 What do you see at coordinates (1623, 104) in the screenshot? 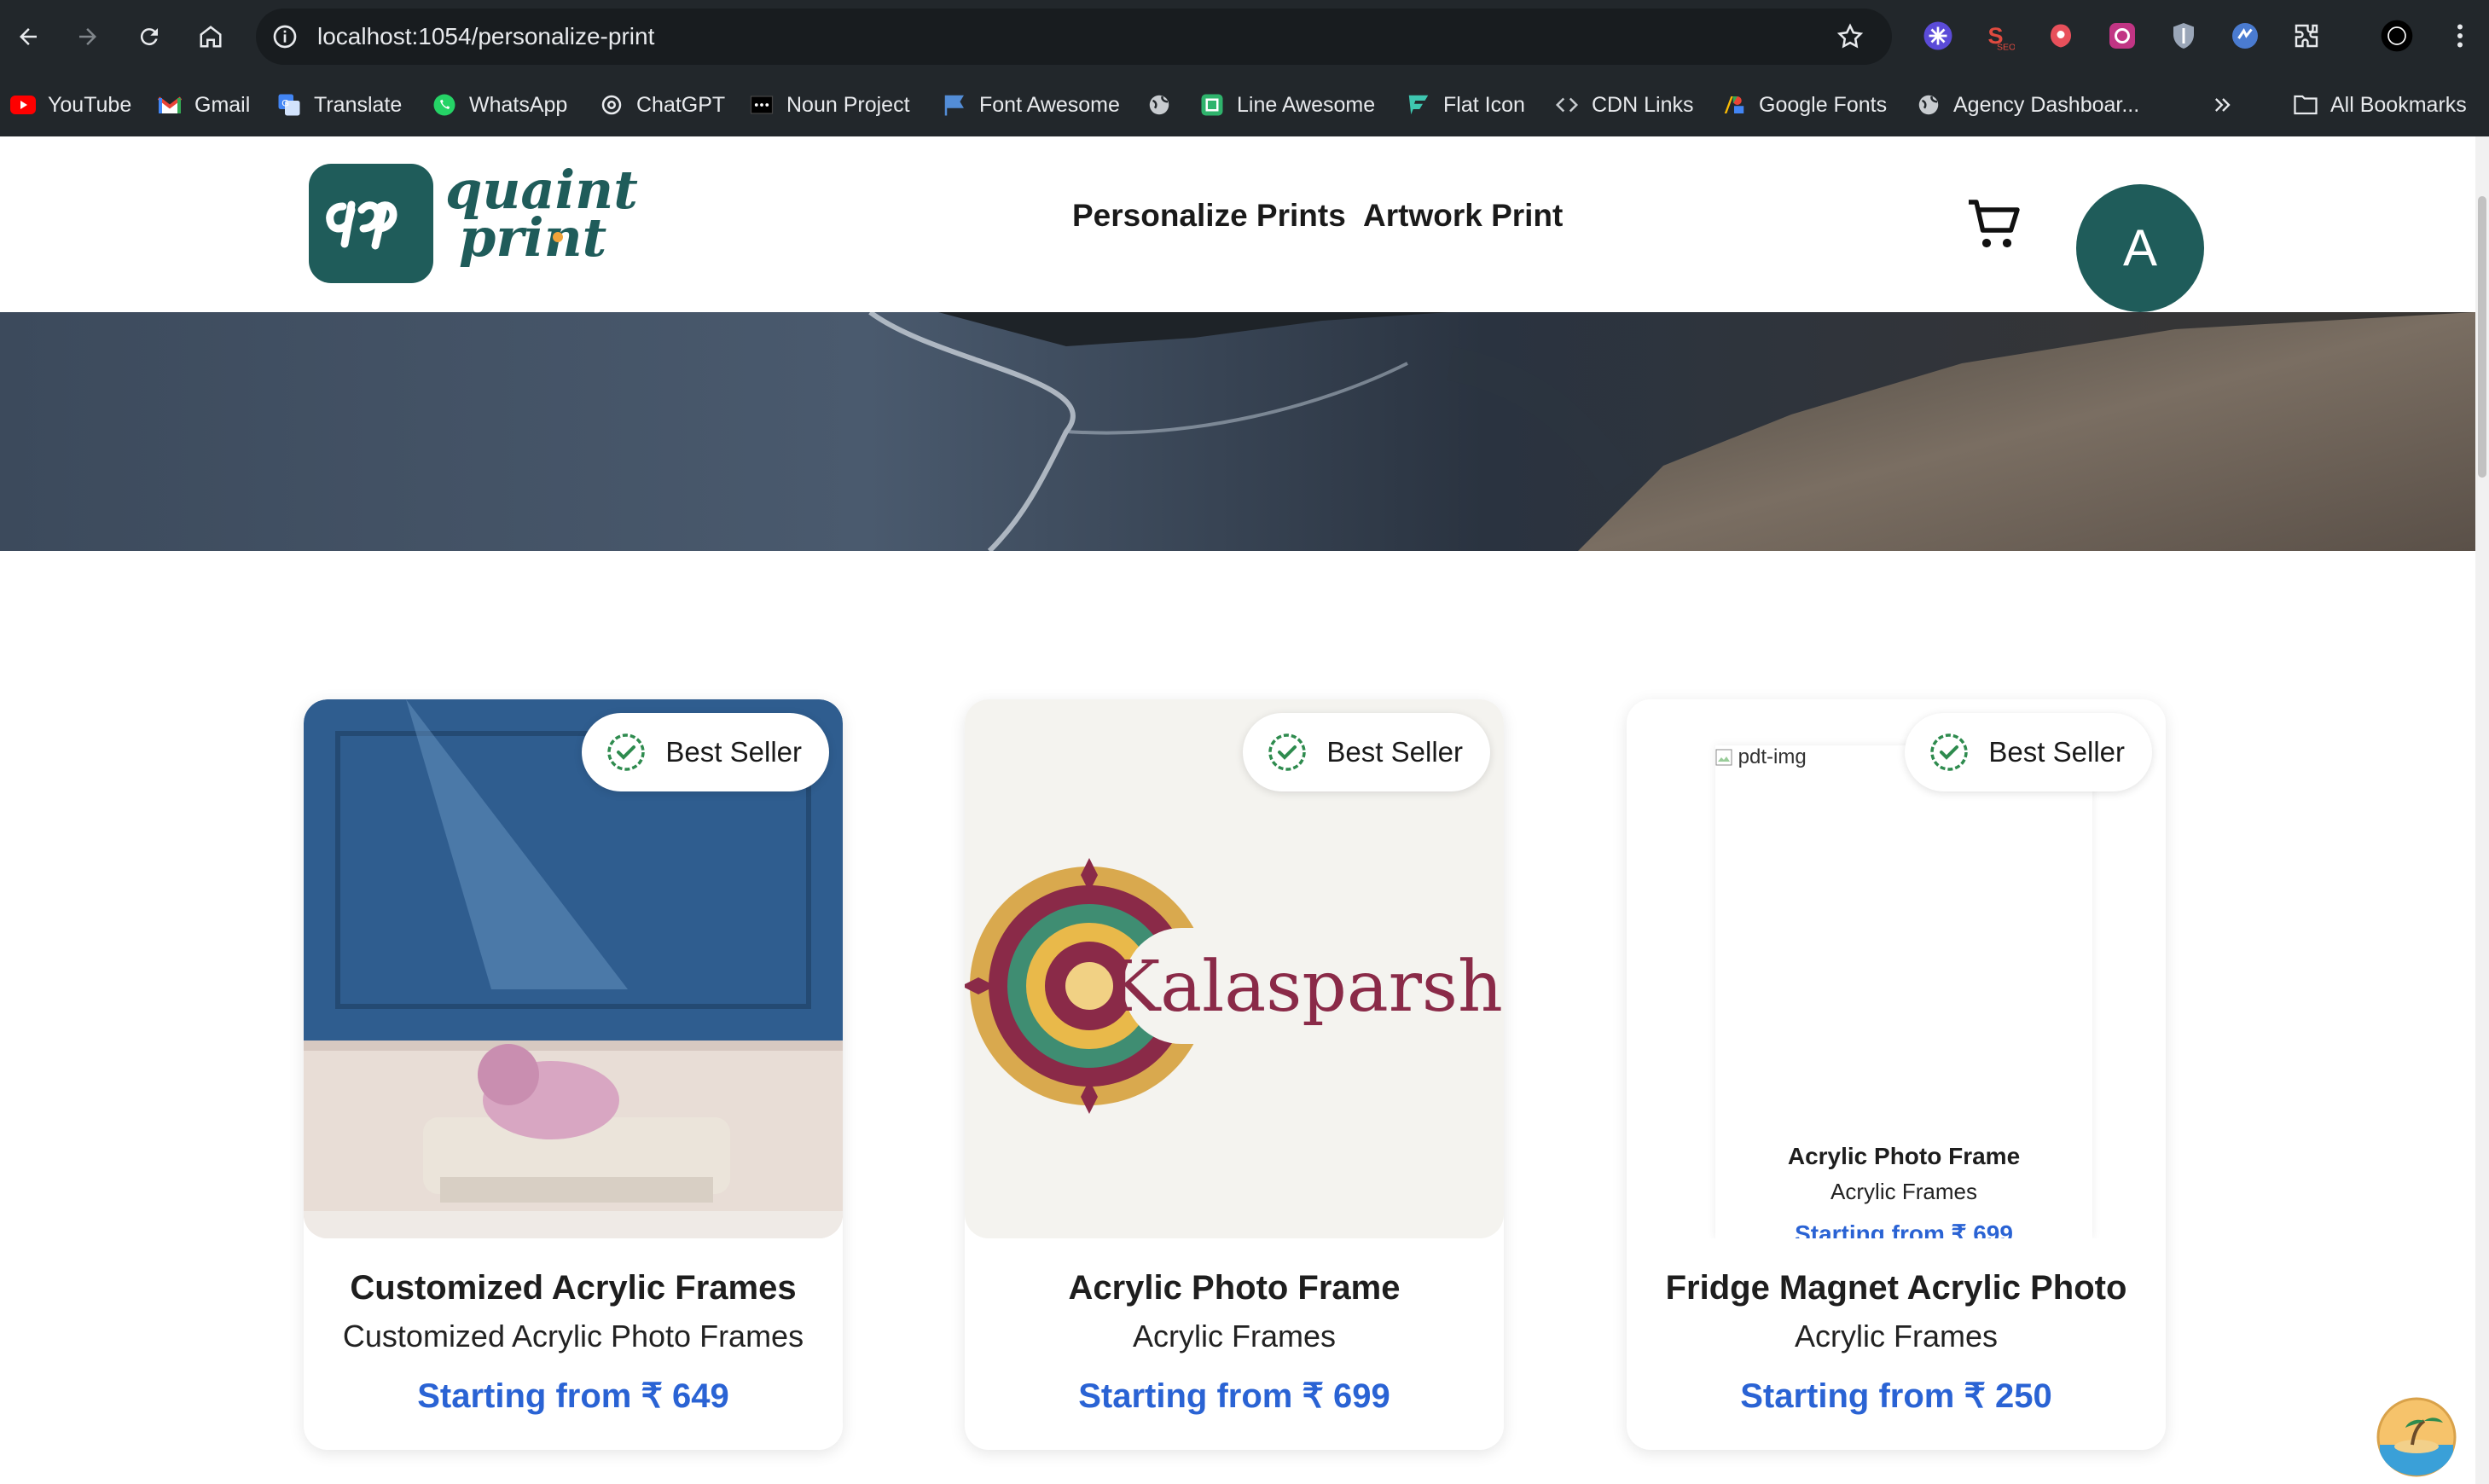
I see `bookmark-cdn-links: CDN Links` at bounding box center [1623, 104].